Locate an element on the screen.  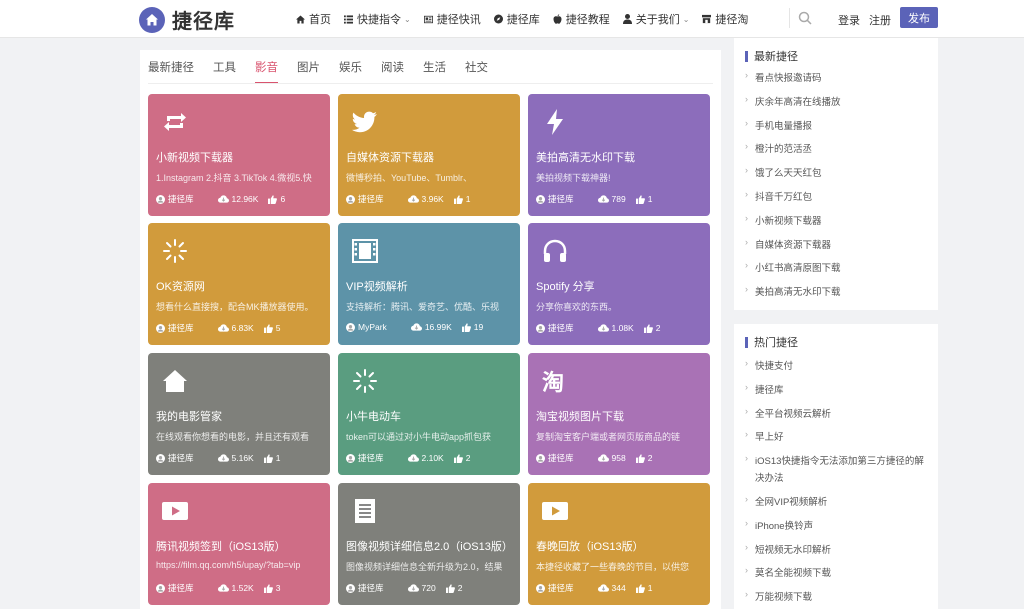
sidebar-link: › iOS13快捷指令无法添加第三方捷径的解决办法 is located at coordinates (837, 470).